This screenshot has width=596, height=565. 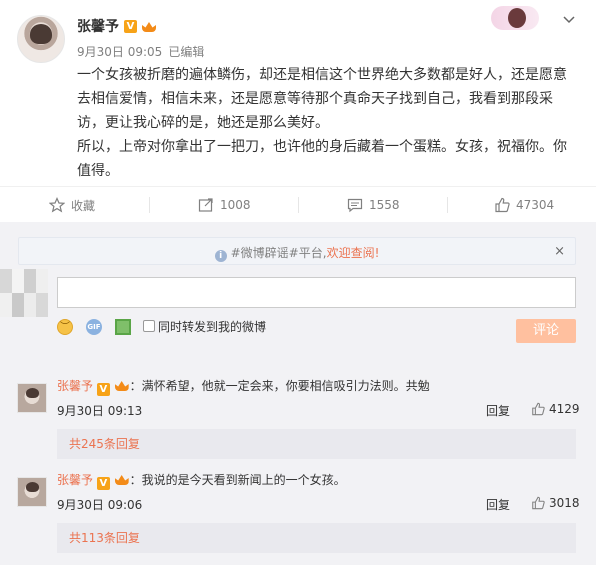 I want to click on notice-link: 欢迎查阅!, so click(x=353, y=253).